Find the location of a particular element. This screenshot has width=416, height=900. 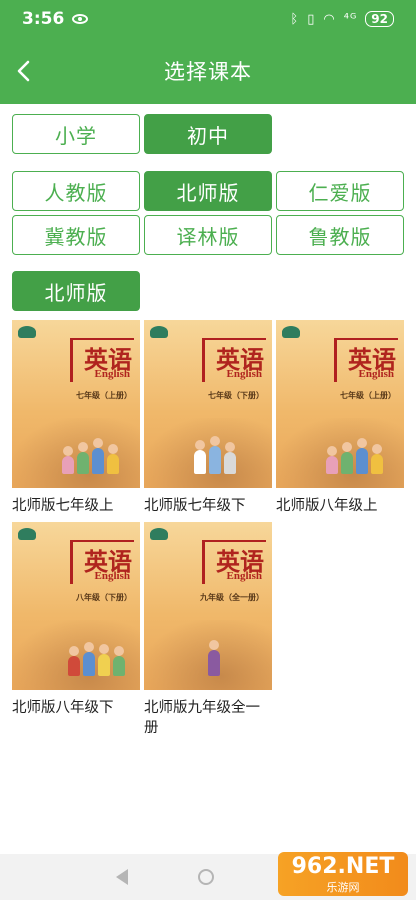

book-cover: 英语 English 八年级（下册） is located at coordinates (76, 606).